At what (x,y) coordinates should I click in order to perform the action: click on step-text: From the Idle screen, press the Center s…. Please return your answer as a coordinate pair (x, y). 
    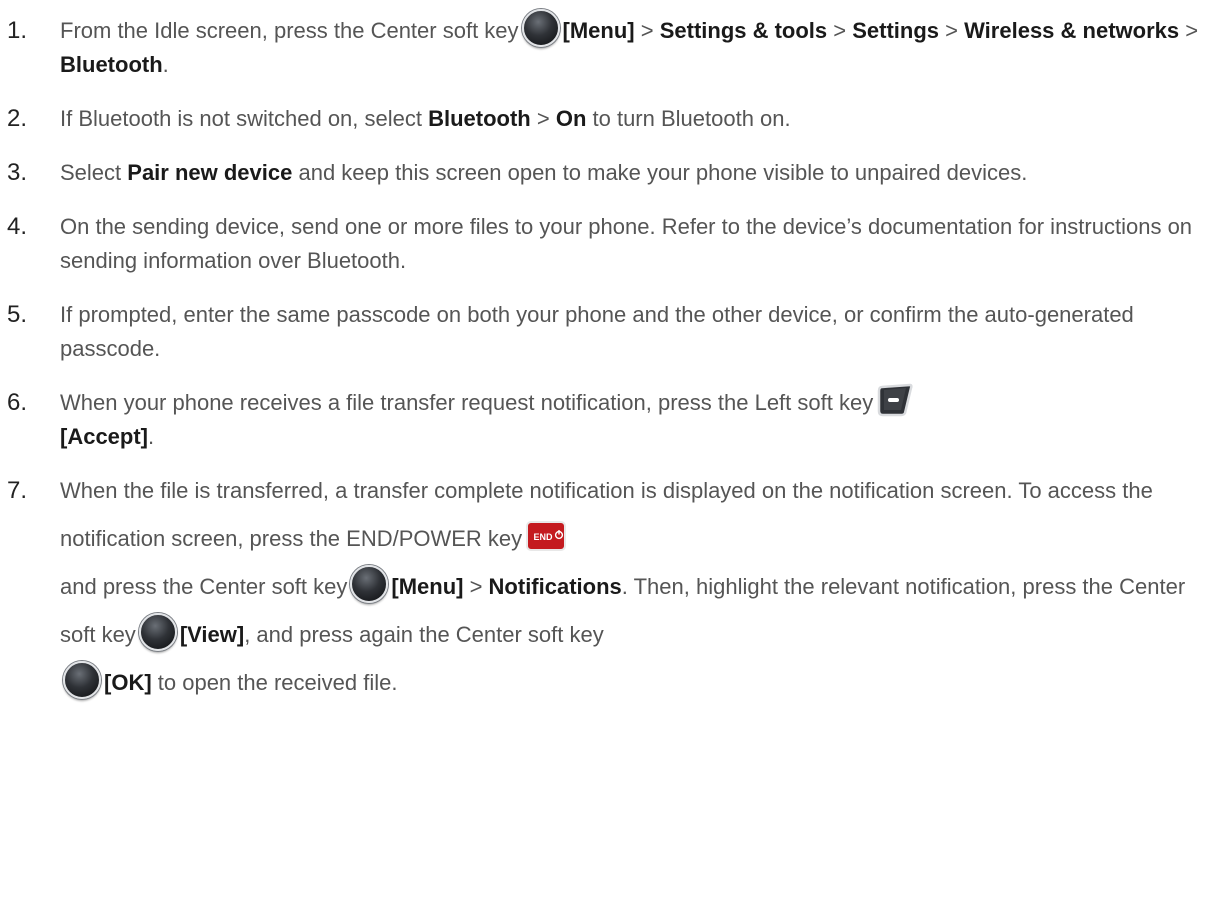
    Looking at the image, I should click on (635, 45).